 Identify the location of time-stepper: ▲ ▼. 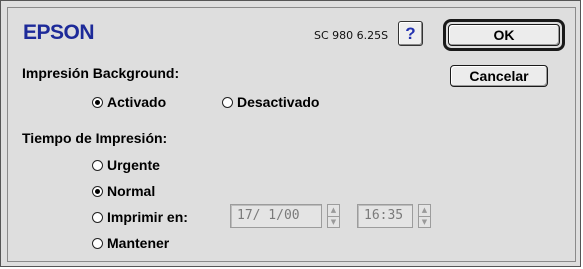
(424, 216).